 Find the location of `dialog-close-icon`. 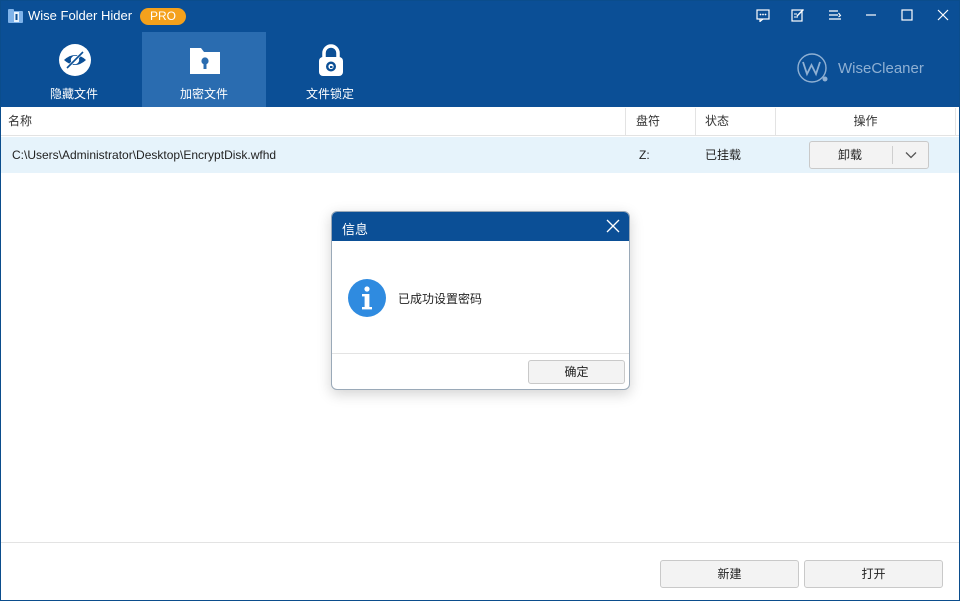

dialog-close-icon is located at coordinates (613, 226).